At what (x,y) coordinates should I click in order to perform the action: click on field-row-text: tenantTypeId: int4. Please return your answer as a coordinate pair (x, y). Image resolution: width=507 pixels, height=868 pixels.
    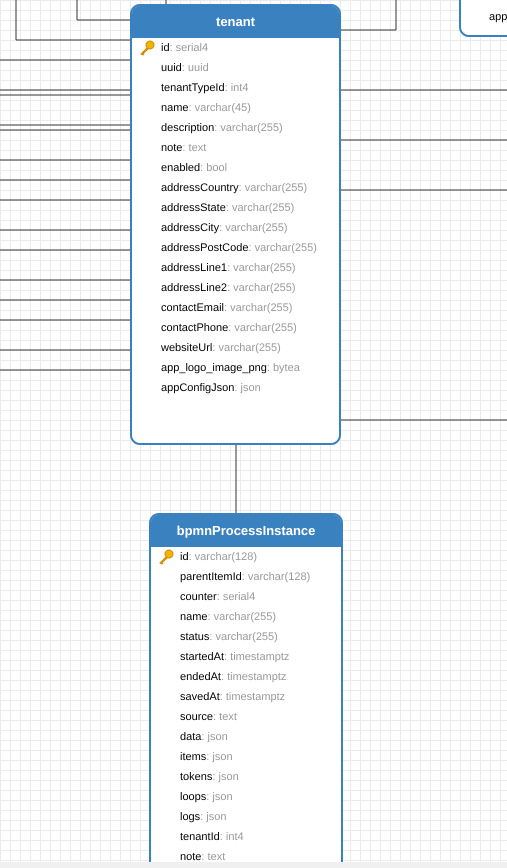
    Looking at the image, I should click on (204, 88).